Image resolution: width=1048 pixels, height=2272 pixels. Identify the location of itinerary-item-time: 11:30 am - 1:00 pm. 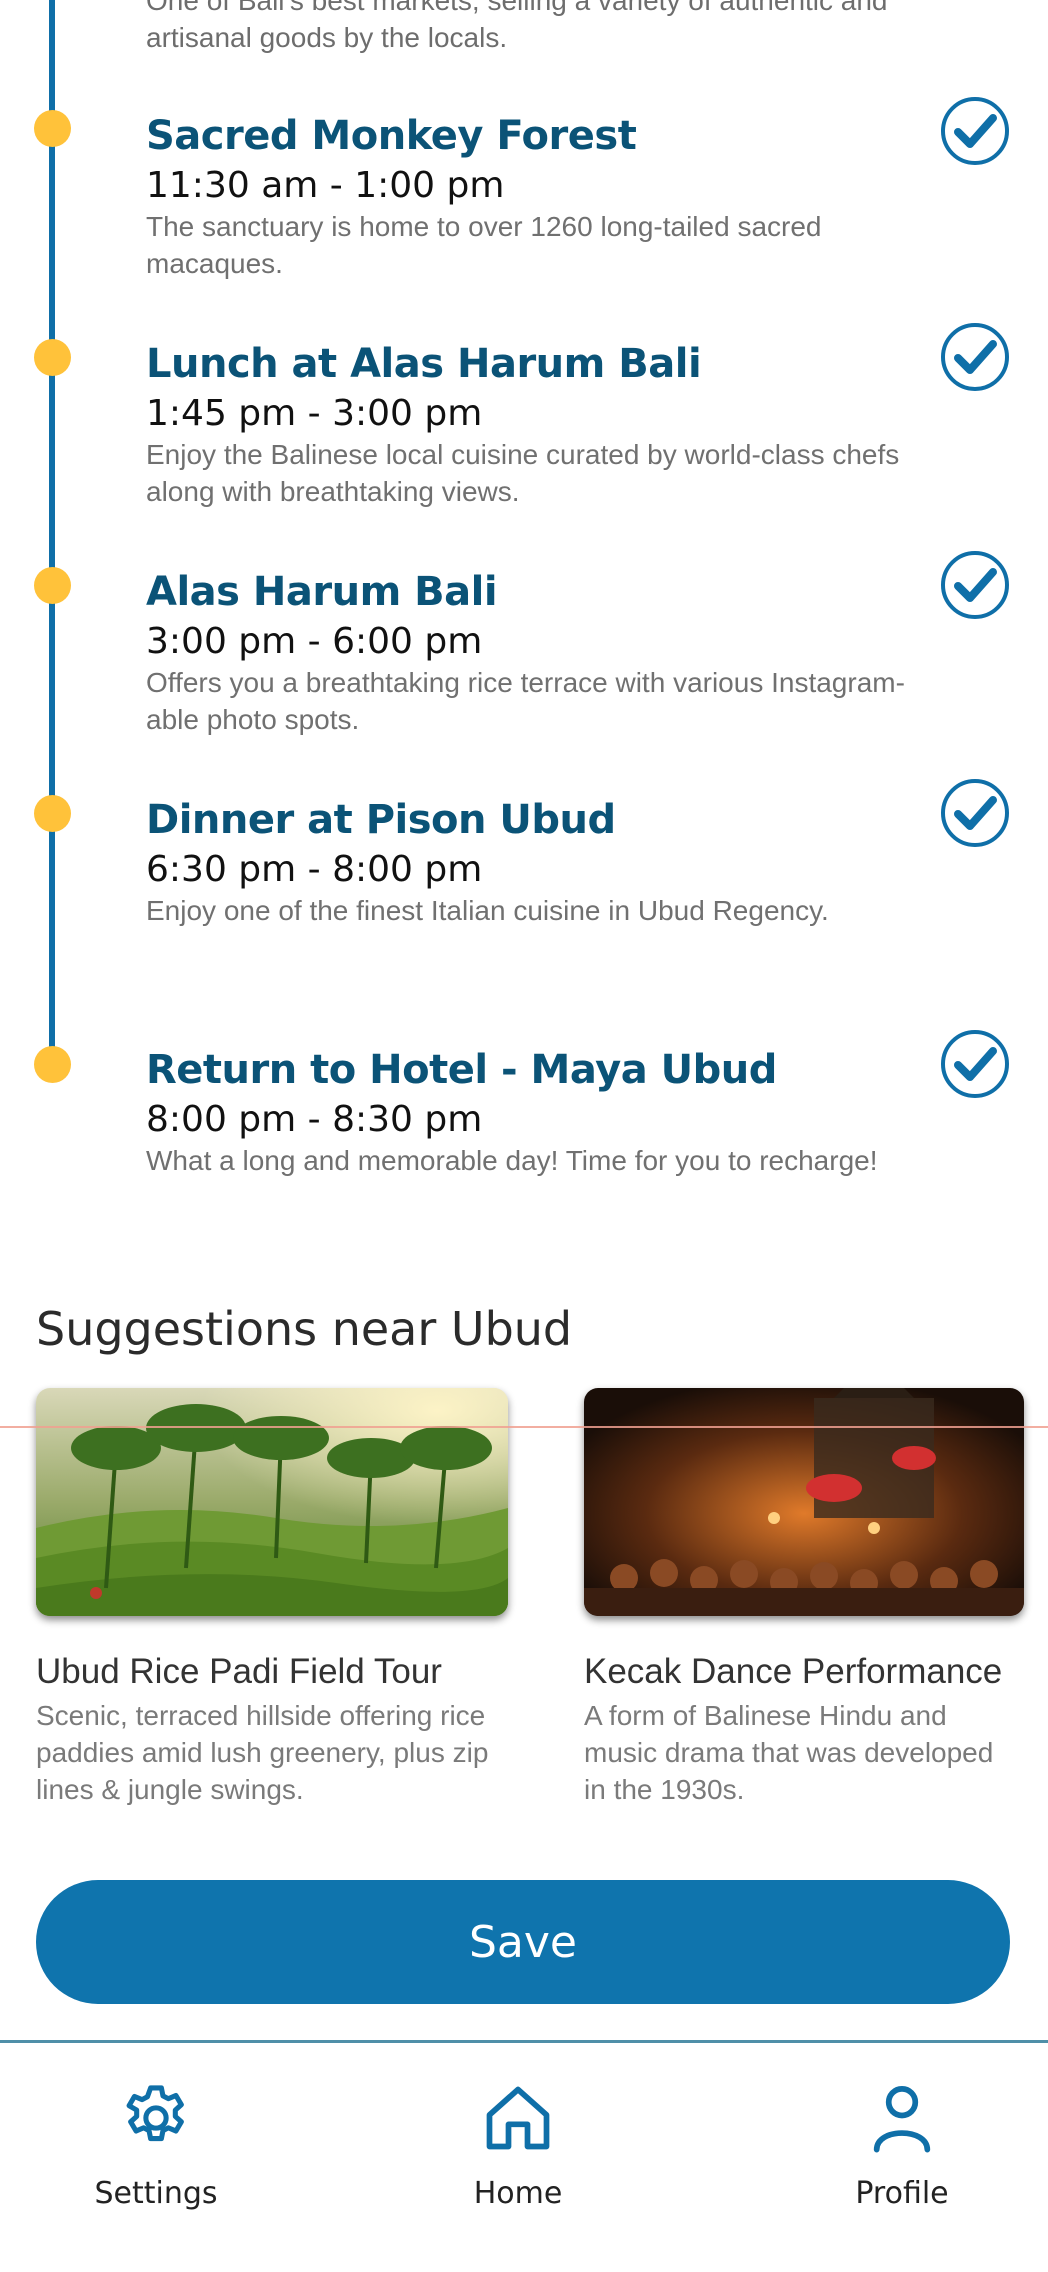
(325, 185).